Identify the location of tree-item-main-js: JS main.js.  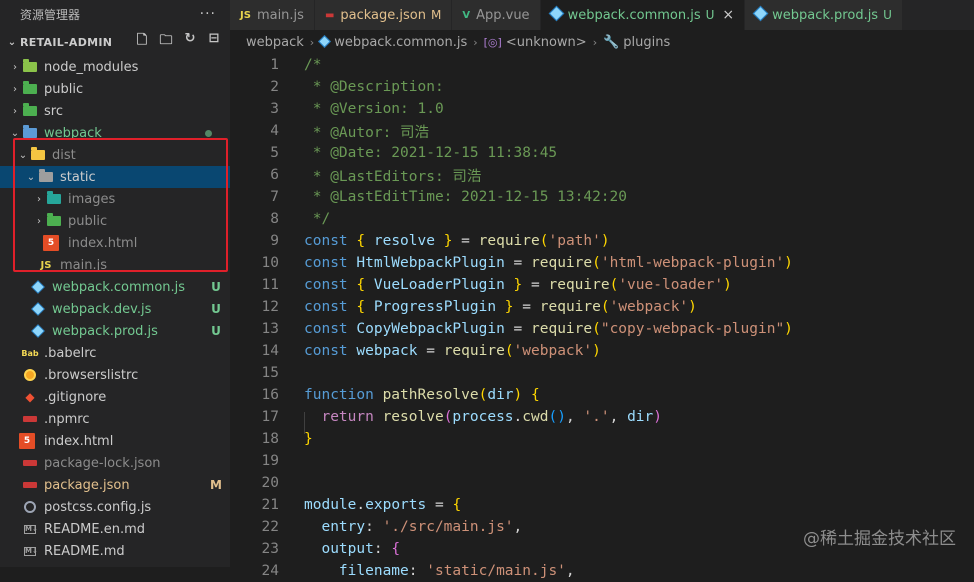
(115, 265).